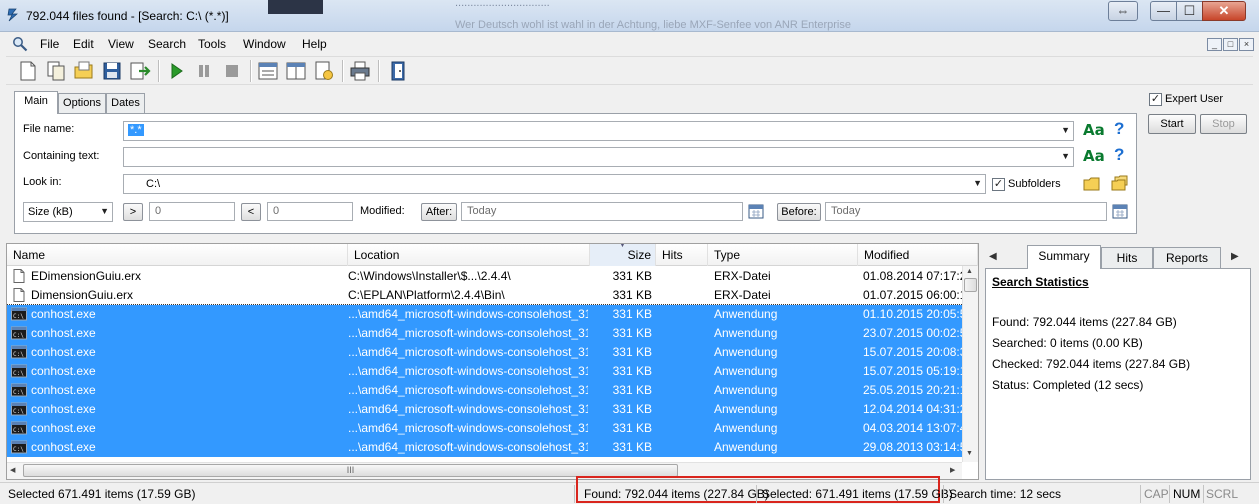  I want to click on tab-options: Options, so click(82, 103).